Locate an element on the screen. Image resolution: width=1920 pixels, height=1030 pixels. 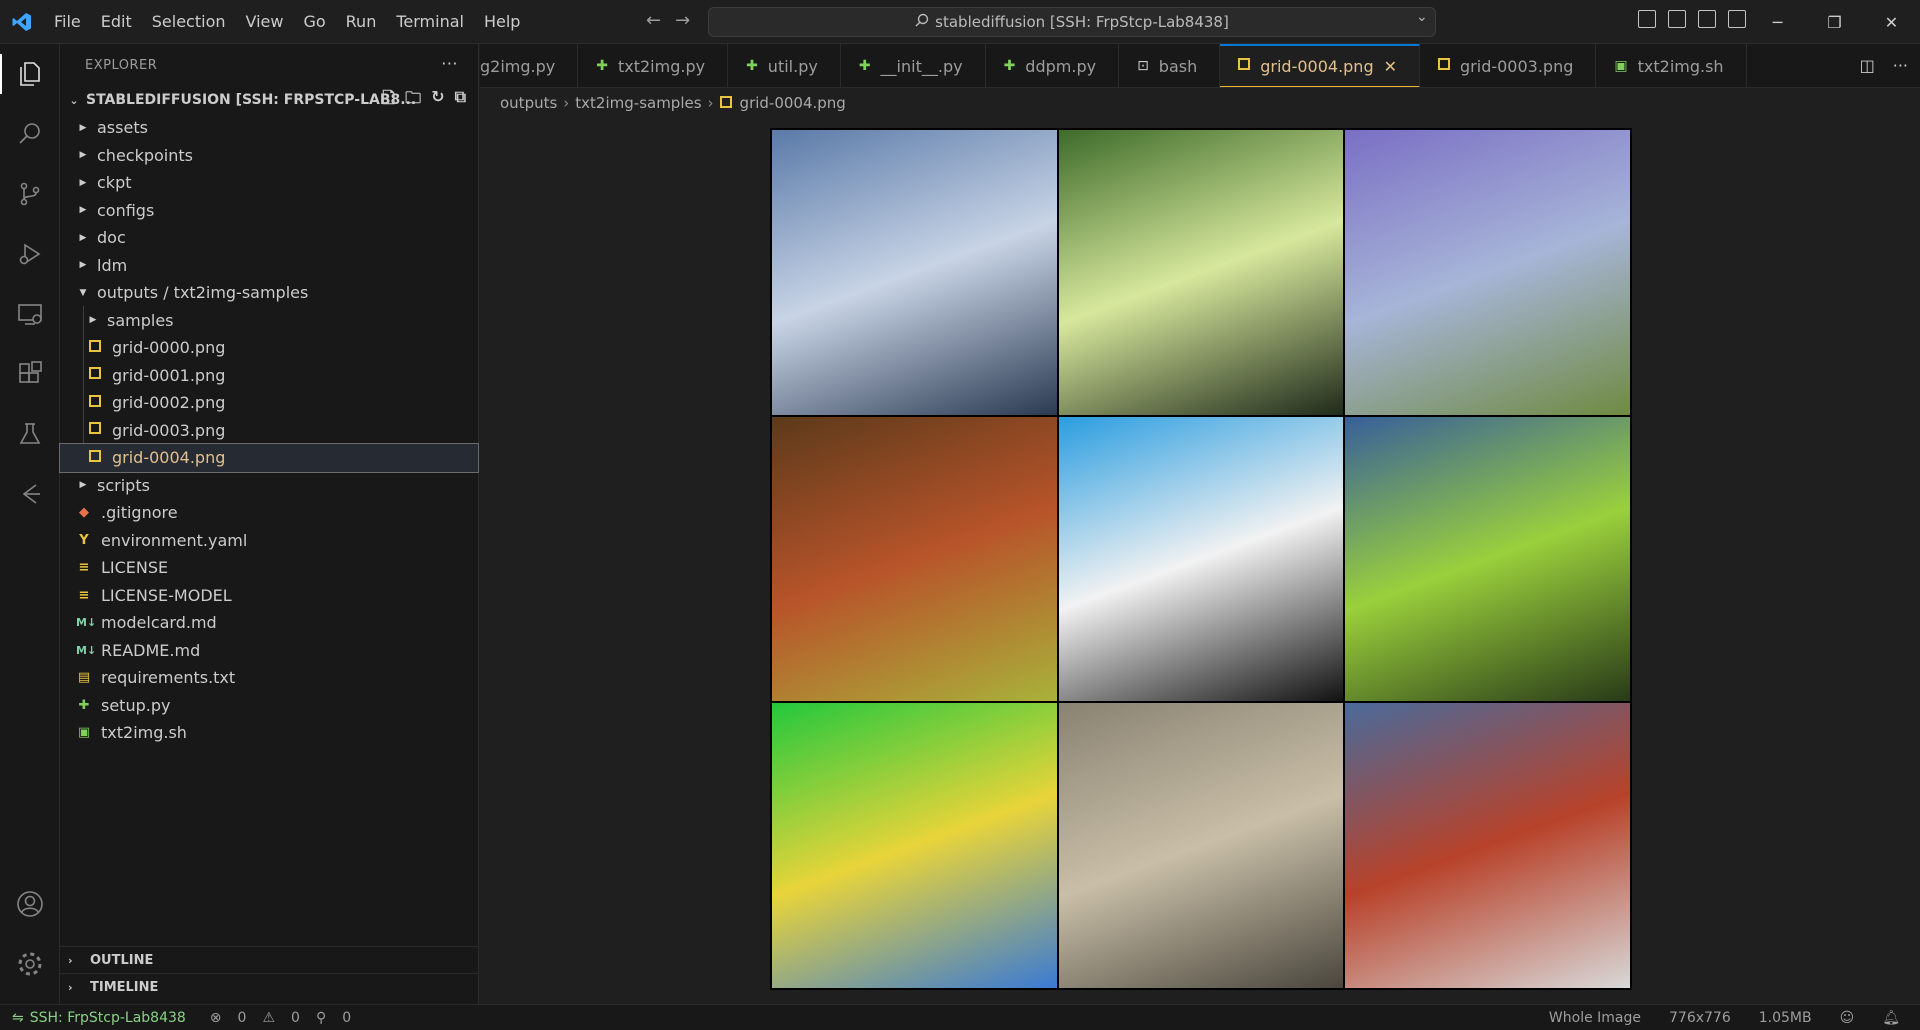
command-center: stablediffusion [SSH: FrpStcp-Lab8438] is located at coordinates (1072, 22).